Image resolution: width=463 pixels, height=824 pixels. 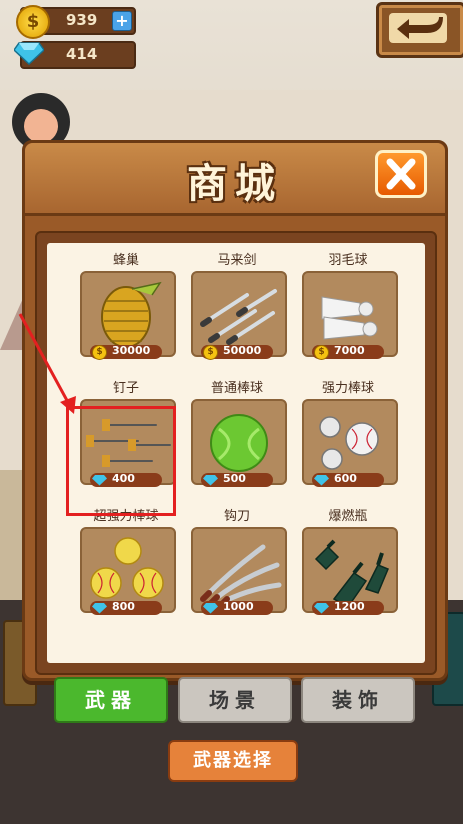 I want to click on item-name: 普通棒球, so click(x=236, y=388).